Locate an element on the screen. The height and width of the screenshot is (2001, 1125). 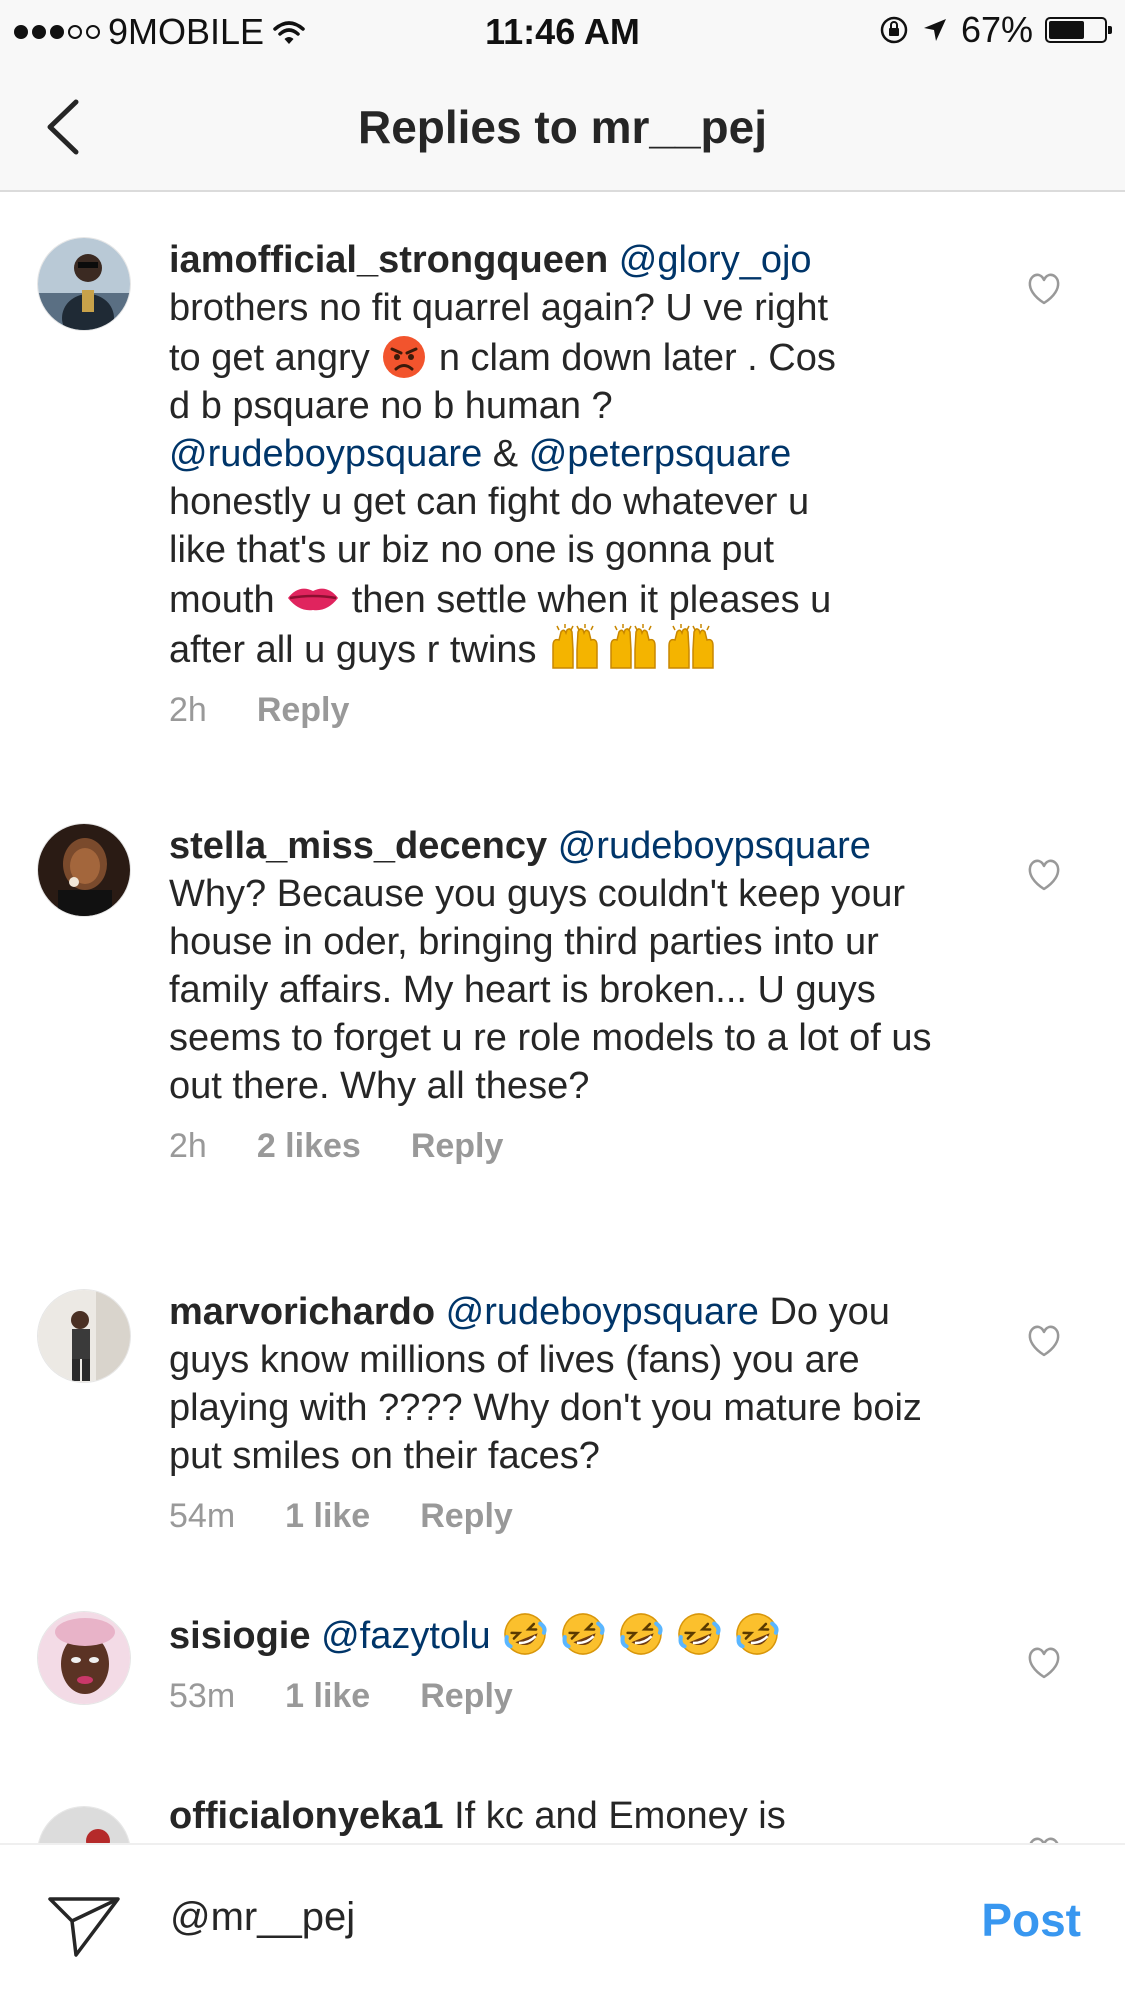
navigation-bar: Replies to mr__pej is located at coordinates (562, 127).